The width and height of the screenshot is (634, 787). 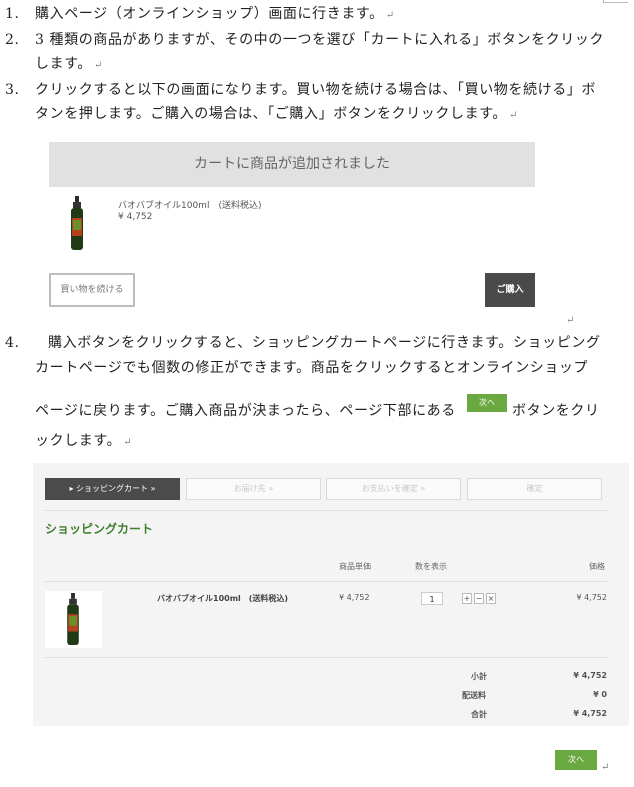 I want to click on modal-header: カートに商品が追加されました, so click(x=292, y=164).